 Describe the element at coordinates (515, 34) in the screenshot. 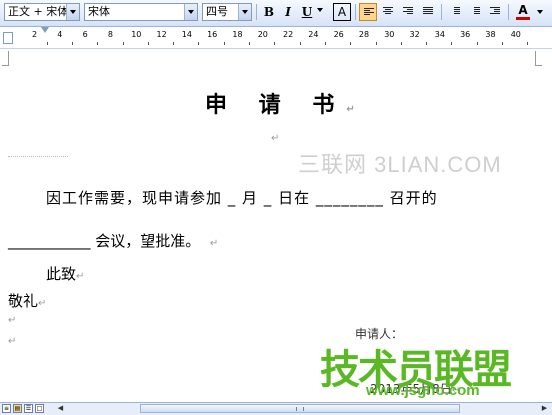

I see `ruler-number: 40` at that location.